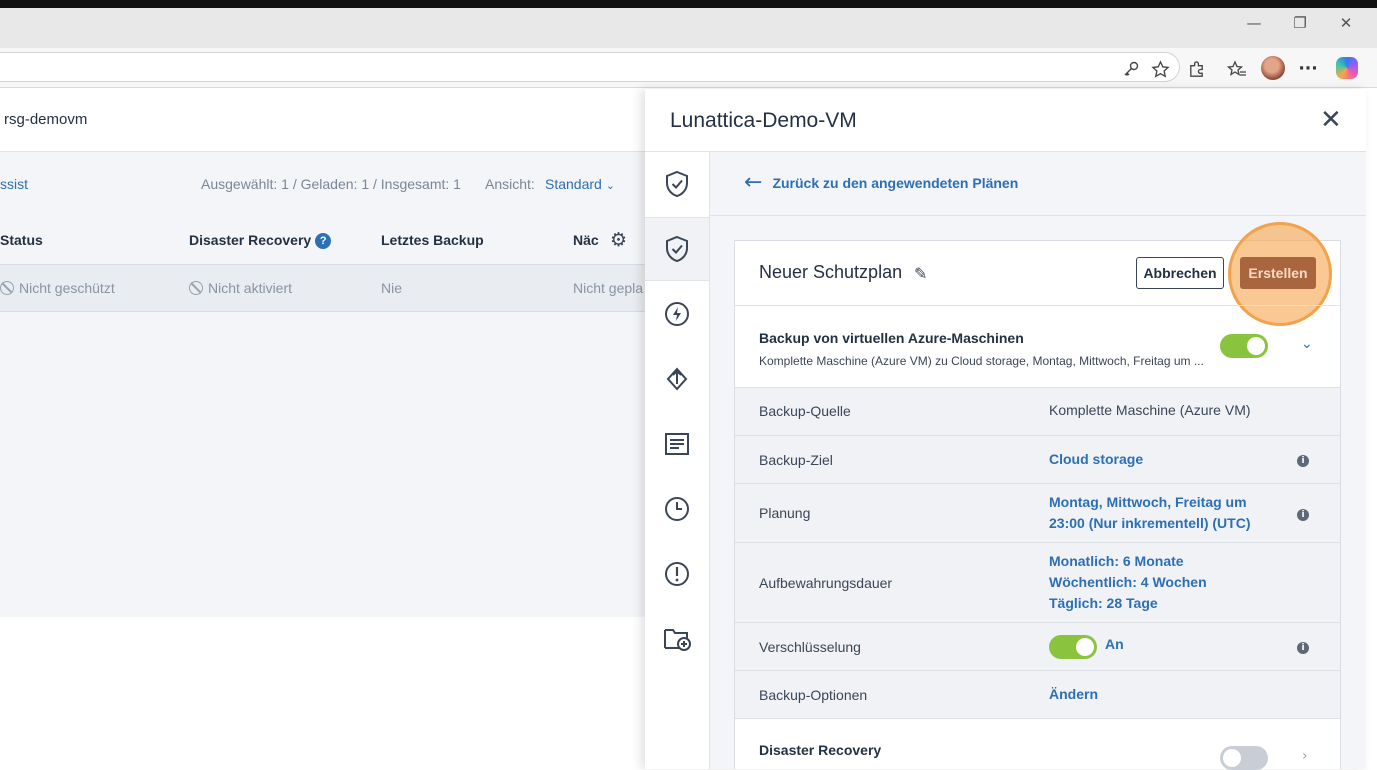 The width and height of the screenshot is (1377, 770). Describe the element at coordinates (1278, 273) in the screenshot. I see `create-button: Erstellen` at that location.